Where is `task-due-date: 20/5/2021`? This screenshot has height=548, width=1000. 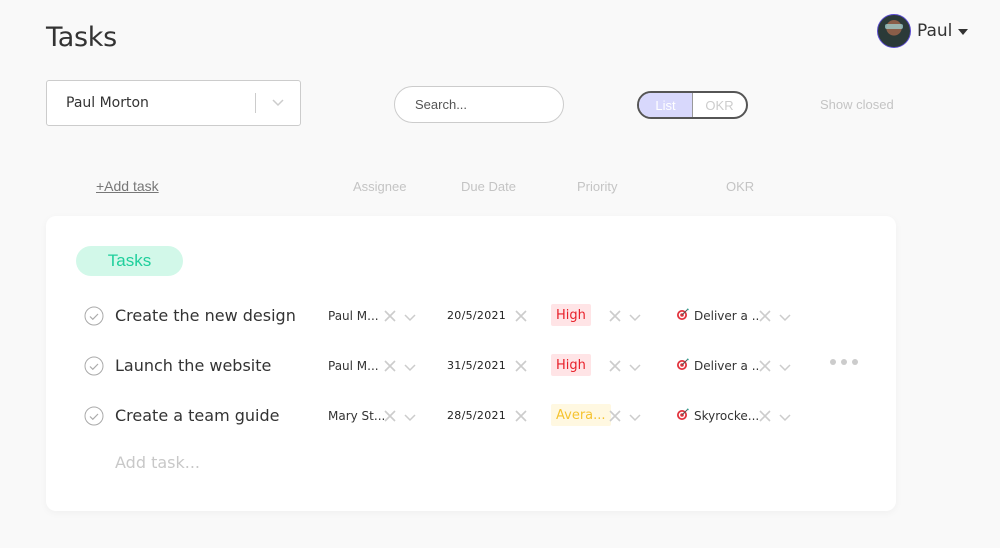 task-due-date: 20/5/2021 is located at coordinates (476, 315).